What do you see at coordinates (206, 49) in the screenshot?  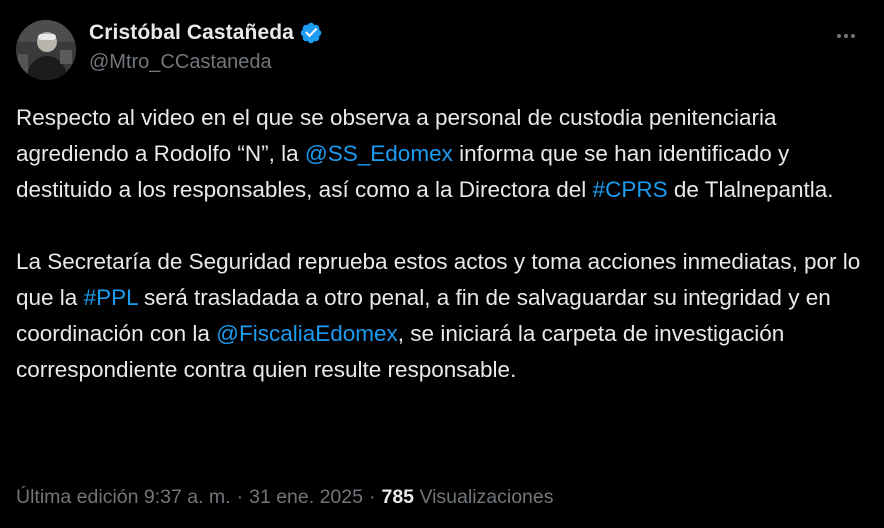 I see `post-header: Cristóbal Castañeda @Mtro_CCastaneda` at bounding box center [206, 49].